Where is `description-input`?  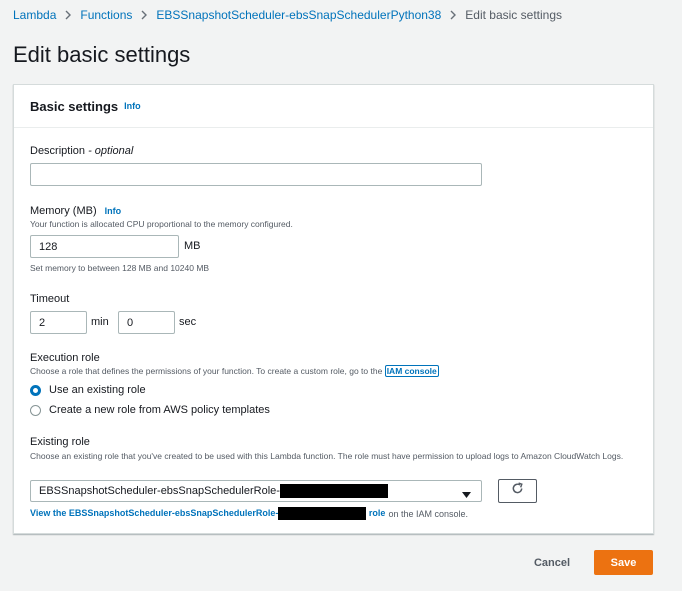
description-input is located at coordinates (256, 174).